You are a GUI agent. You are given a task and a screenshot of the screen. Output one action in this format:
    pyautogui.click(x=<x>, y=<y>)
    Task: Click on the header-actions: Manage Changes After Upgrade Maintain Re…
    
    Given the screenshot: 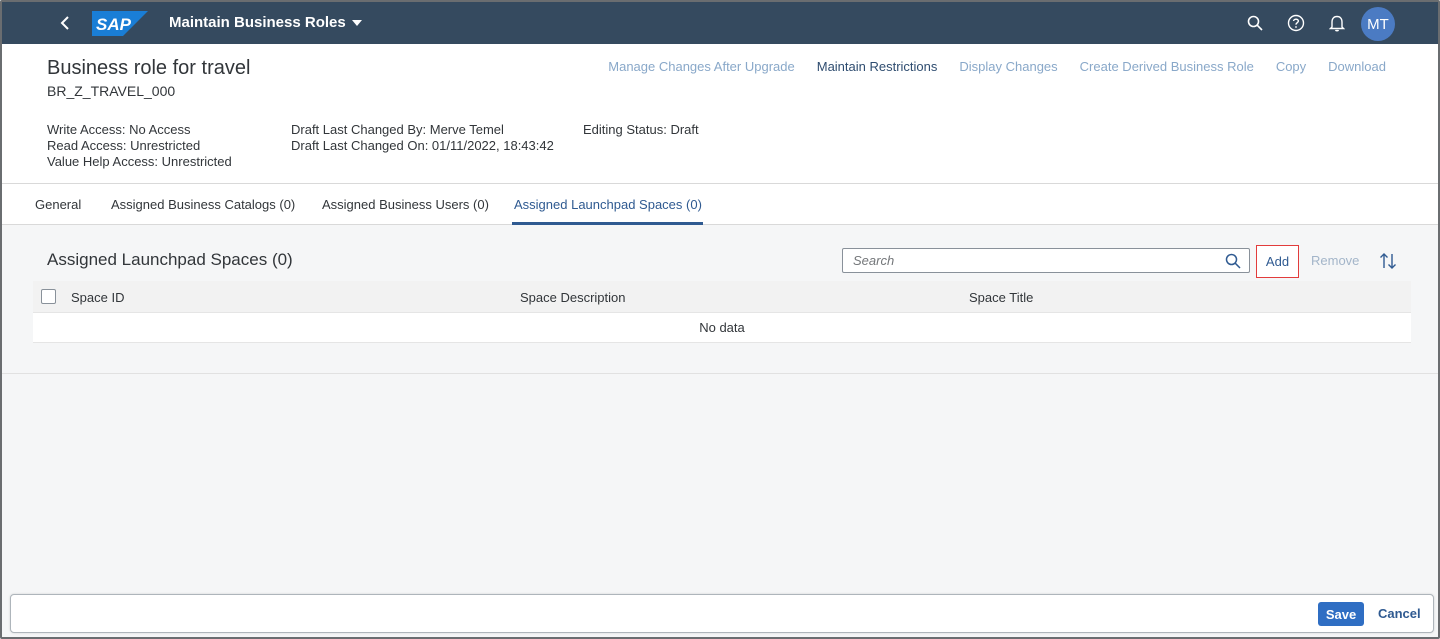 What is the action you would take?
    pyautogui.click(x=986, y=66)
    